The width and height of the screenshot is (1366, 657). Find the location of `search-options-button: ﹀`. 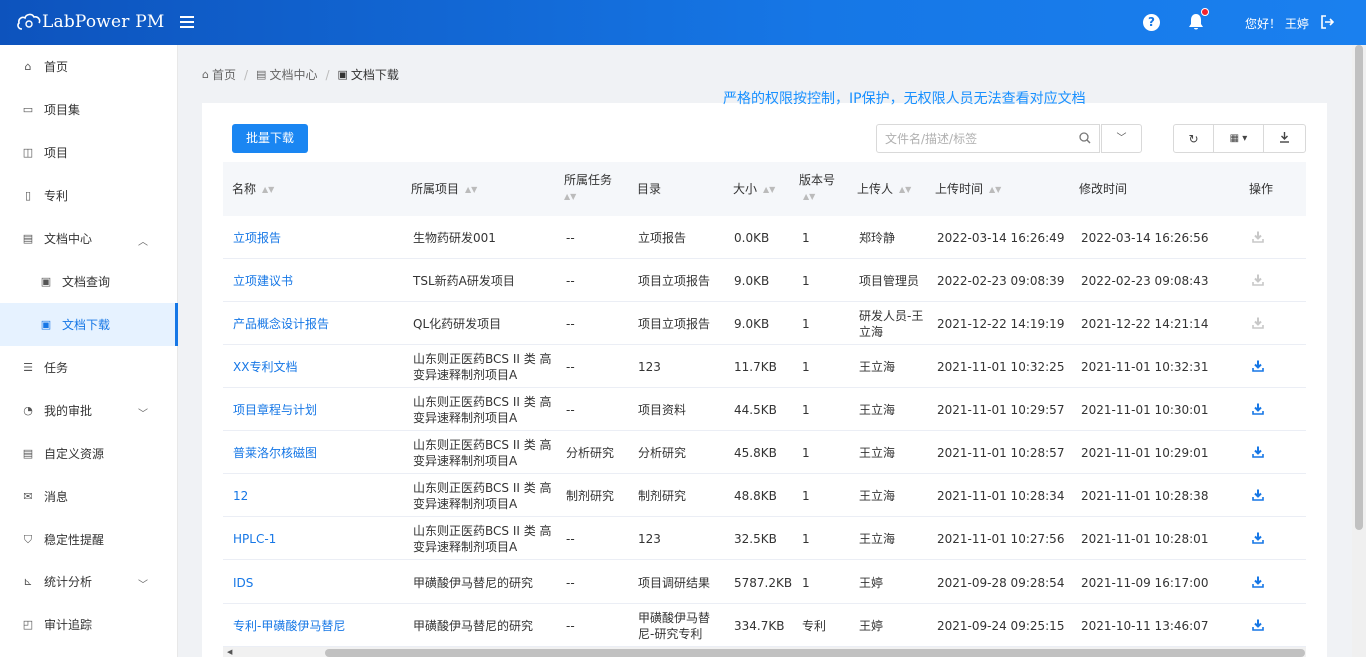

search-options-button: ﹀ is located at coordinates (1121, 138).